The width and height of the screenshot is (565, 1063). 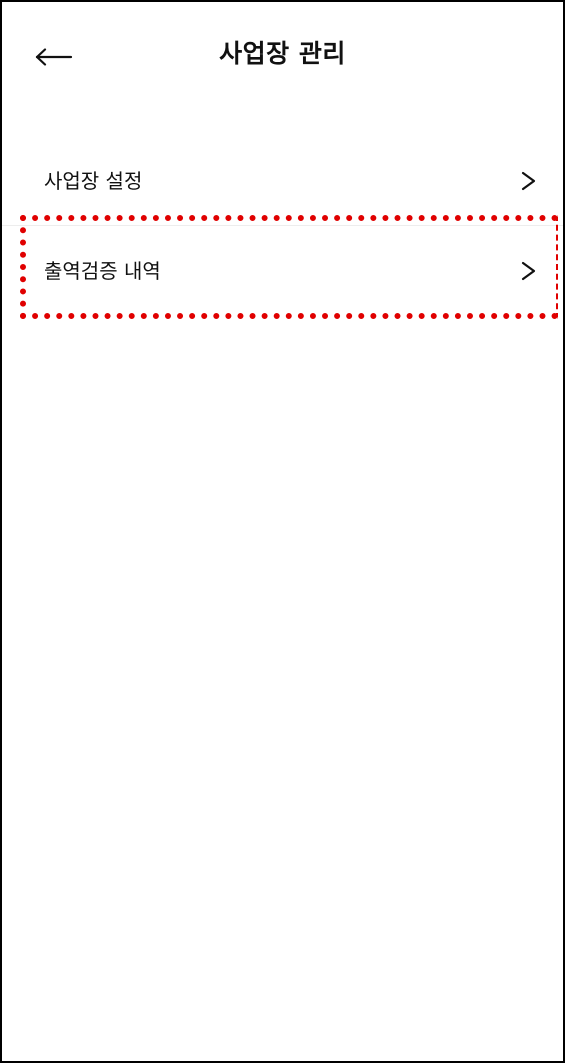 I want to click on menu-item-workplace-settings: 사업장 설정, so click(x=282, y=181).